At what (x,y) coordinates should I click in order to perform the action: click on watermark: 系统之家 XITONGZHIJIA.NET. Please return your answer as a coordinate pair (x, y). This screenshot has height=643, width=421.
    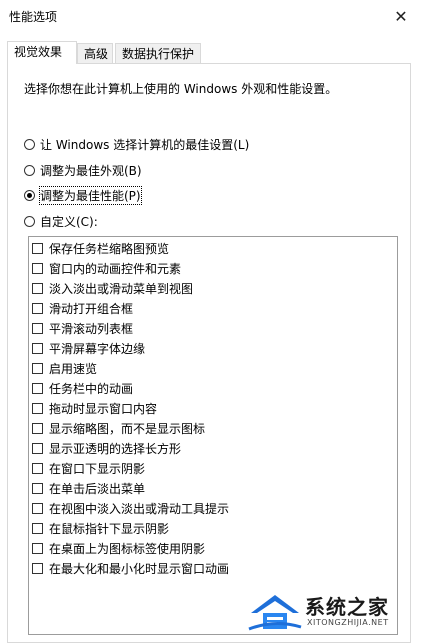
    Looking at the image, I should click on (332, 611).